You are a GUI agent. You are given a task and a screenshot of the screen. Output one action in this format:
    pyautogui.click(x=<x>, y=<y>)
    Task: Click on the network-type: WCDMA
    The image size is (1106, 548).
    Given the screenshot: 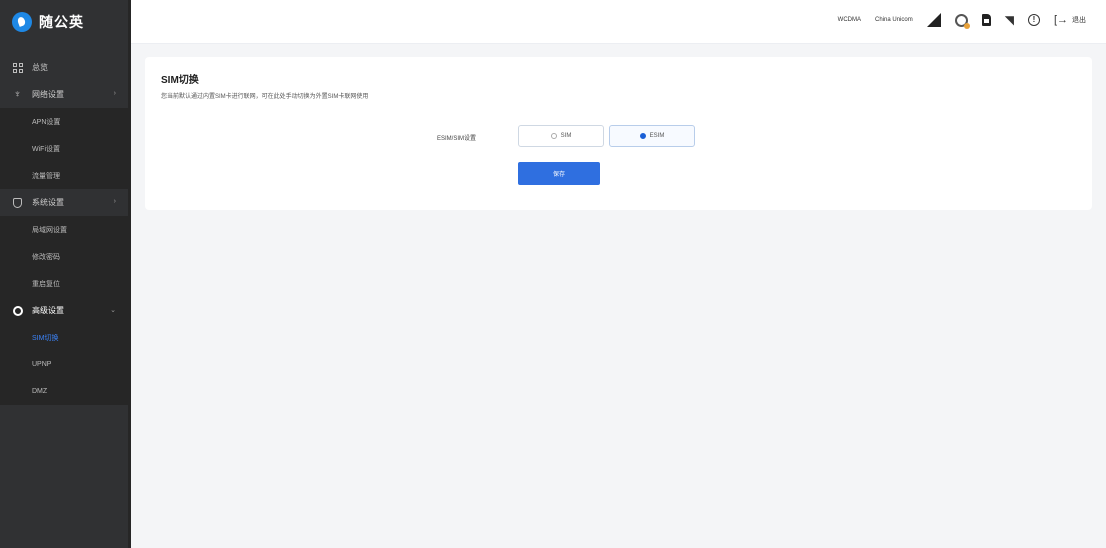 What is the action you would take?
    pyautogui.click(x=849, y=20)
    